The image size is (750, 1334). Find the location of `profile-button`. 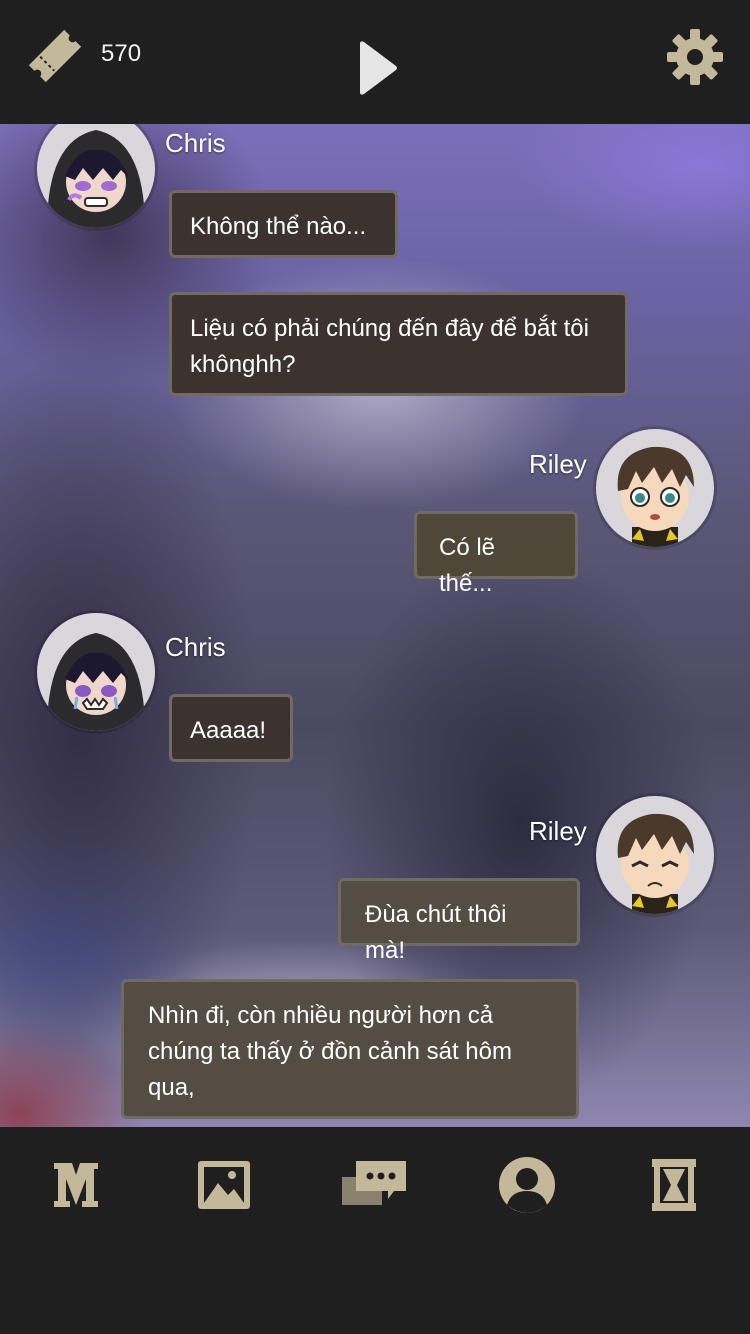

profile-button is located at coordinates (527, 1185).